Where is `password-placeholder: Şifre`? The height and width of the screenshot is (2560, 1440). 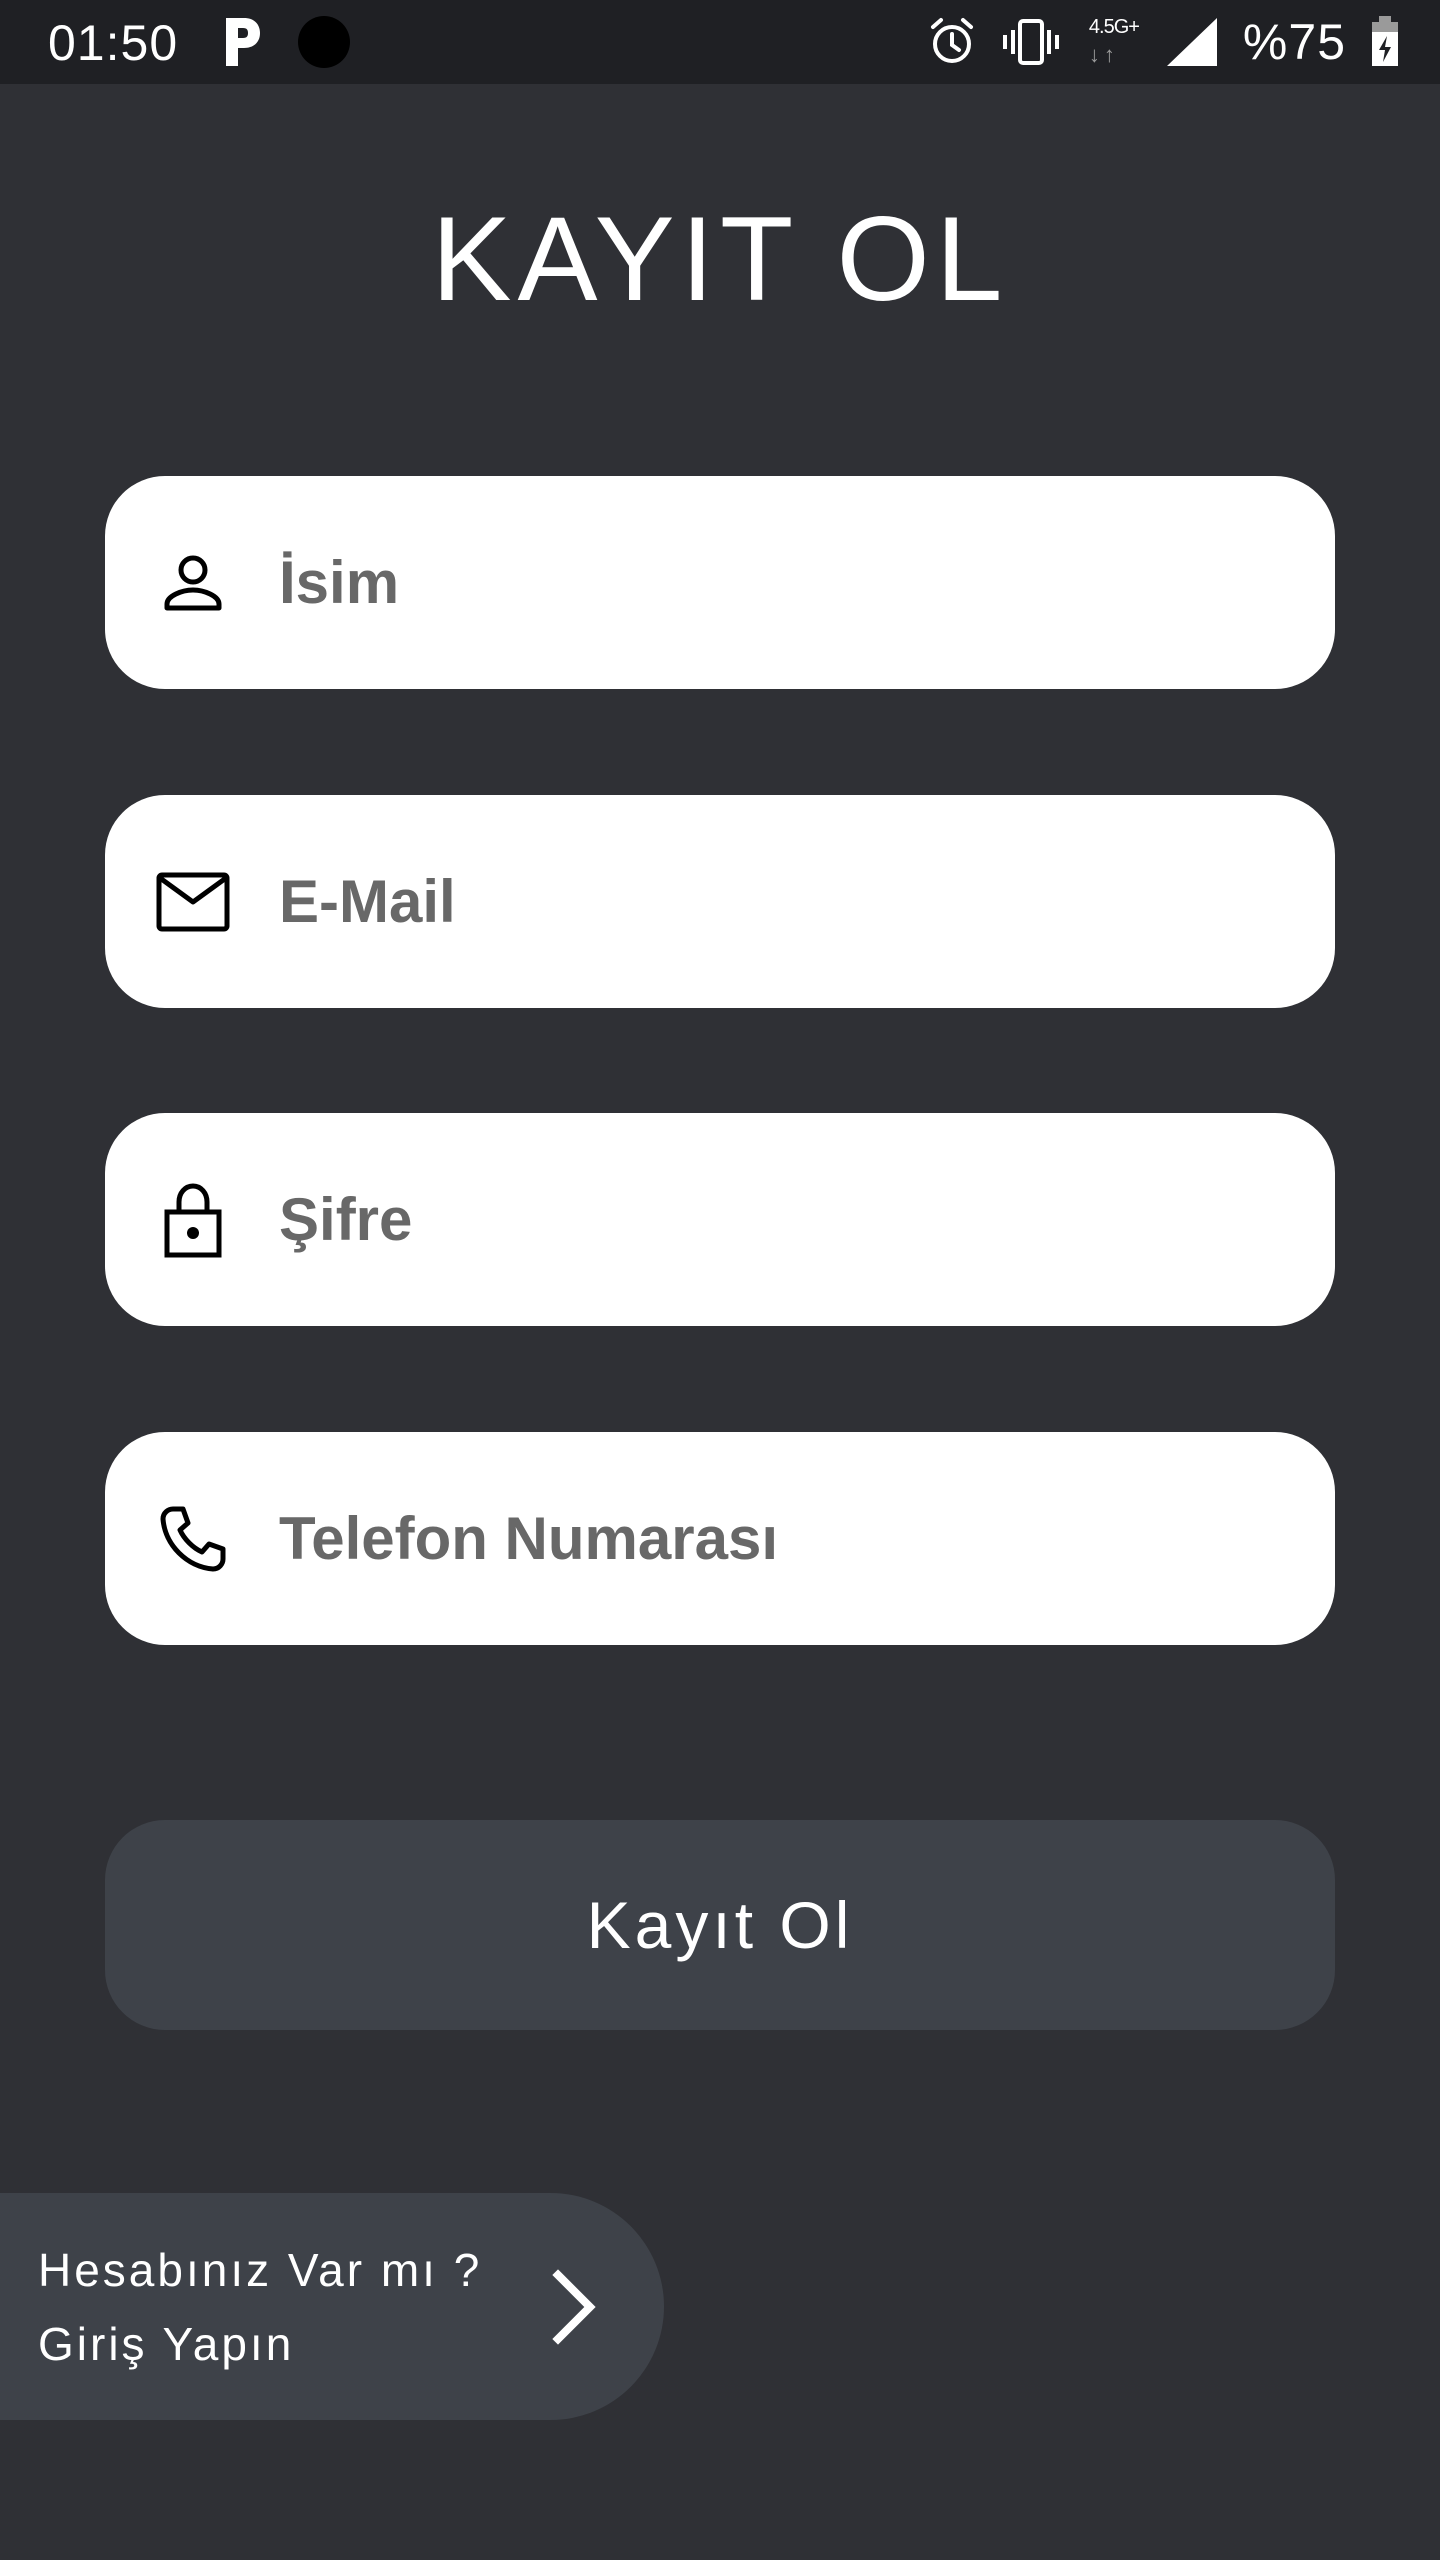 password-placeholder: Şifre is located at coordinates (346, 1219).